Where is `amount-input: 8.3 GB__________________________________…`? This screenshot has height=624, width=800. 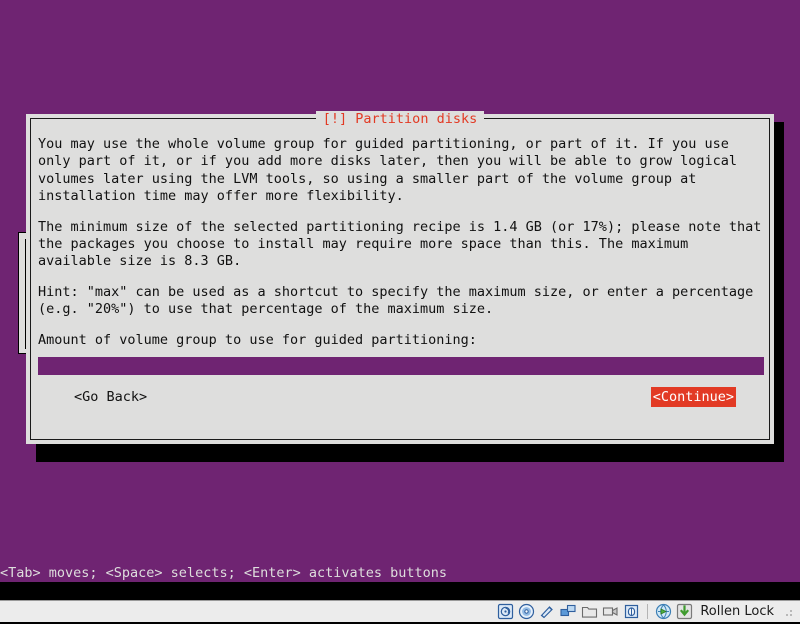 amount-input: 8.3 GB__________________________________… is located at coordinates (401, 366).